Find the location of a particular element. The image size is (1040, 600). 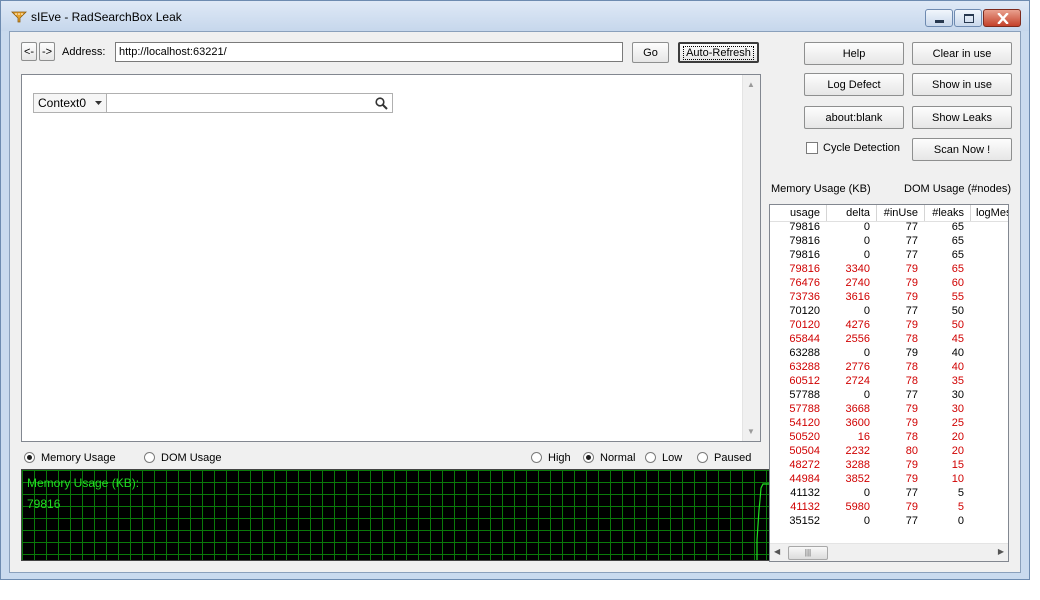

table-row: 54120 3600 79 25 is located at coordinates (889, 424).